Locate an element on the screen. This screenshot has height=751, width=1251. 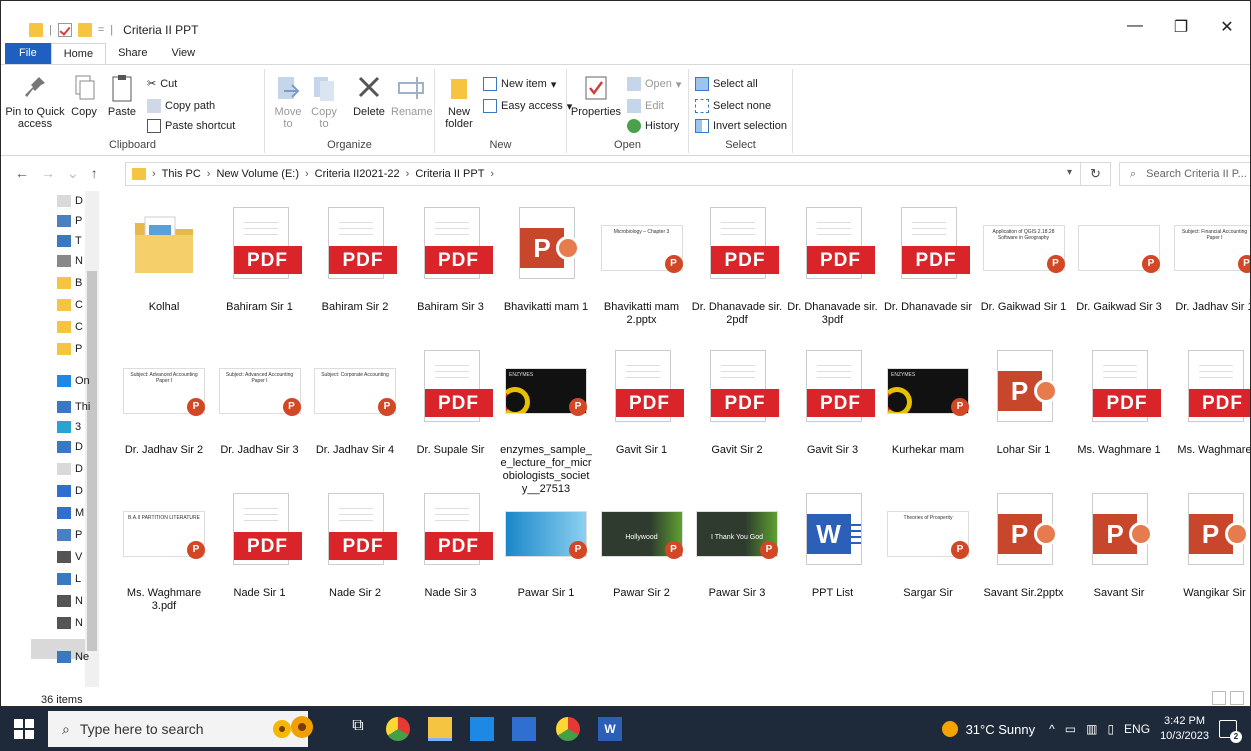
file-item: PDF Dr. Dhanavade sir. 2pdf is located at coordinates (737, 265).